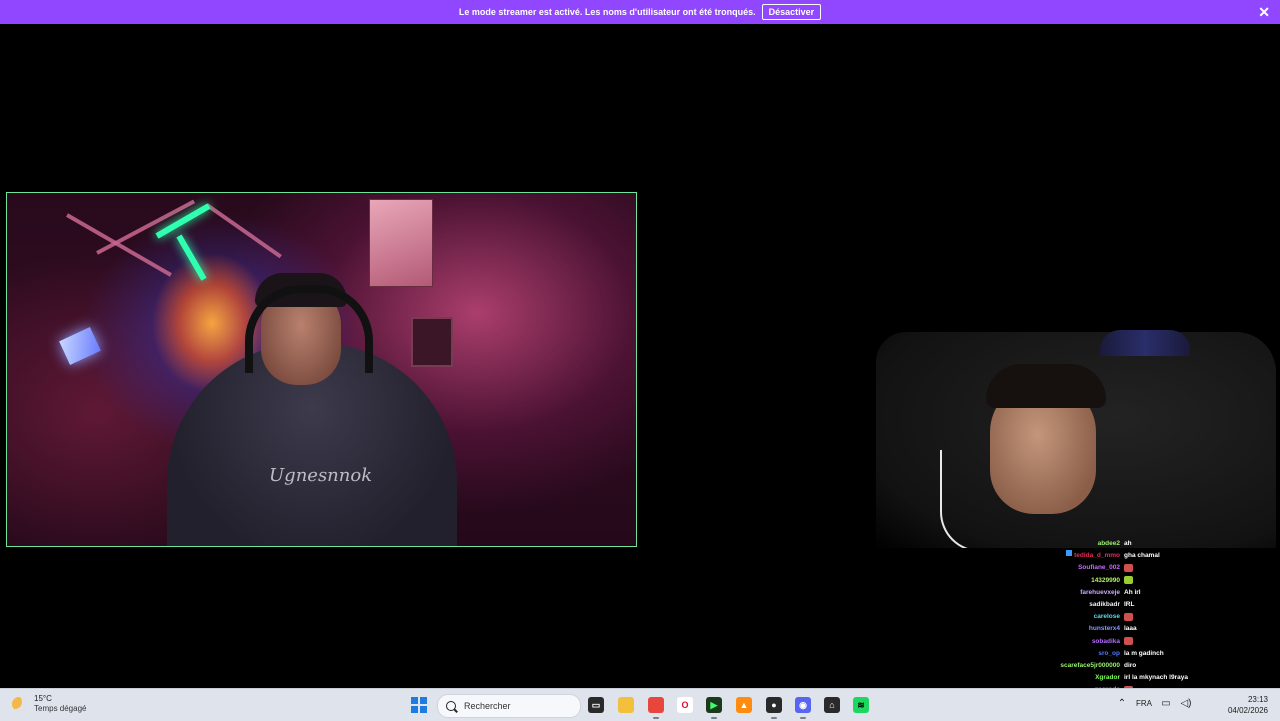  I want to click on chat-username: sadikbadr, so click(1104, 605).